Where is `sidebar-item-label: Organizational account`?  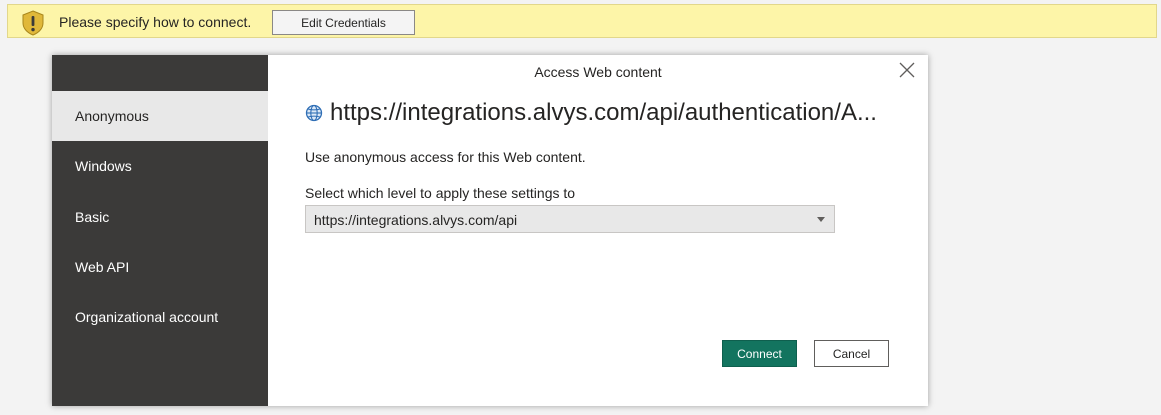
sidebar-item-label: Organizational account is located at coordinates (147, 317).